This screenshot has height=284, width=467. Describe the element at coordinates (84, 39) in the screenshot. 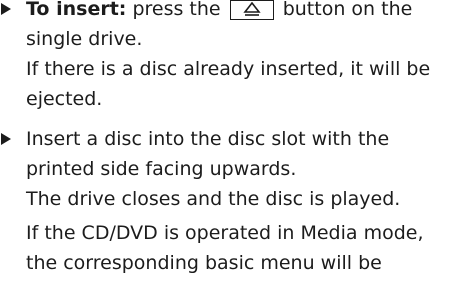

I see `step-line: single drive.` at that location.